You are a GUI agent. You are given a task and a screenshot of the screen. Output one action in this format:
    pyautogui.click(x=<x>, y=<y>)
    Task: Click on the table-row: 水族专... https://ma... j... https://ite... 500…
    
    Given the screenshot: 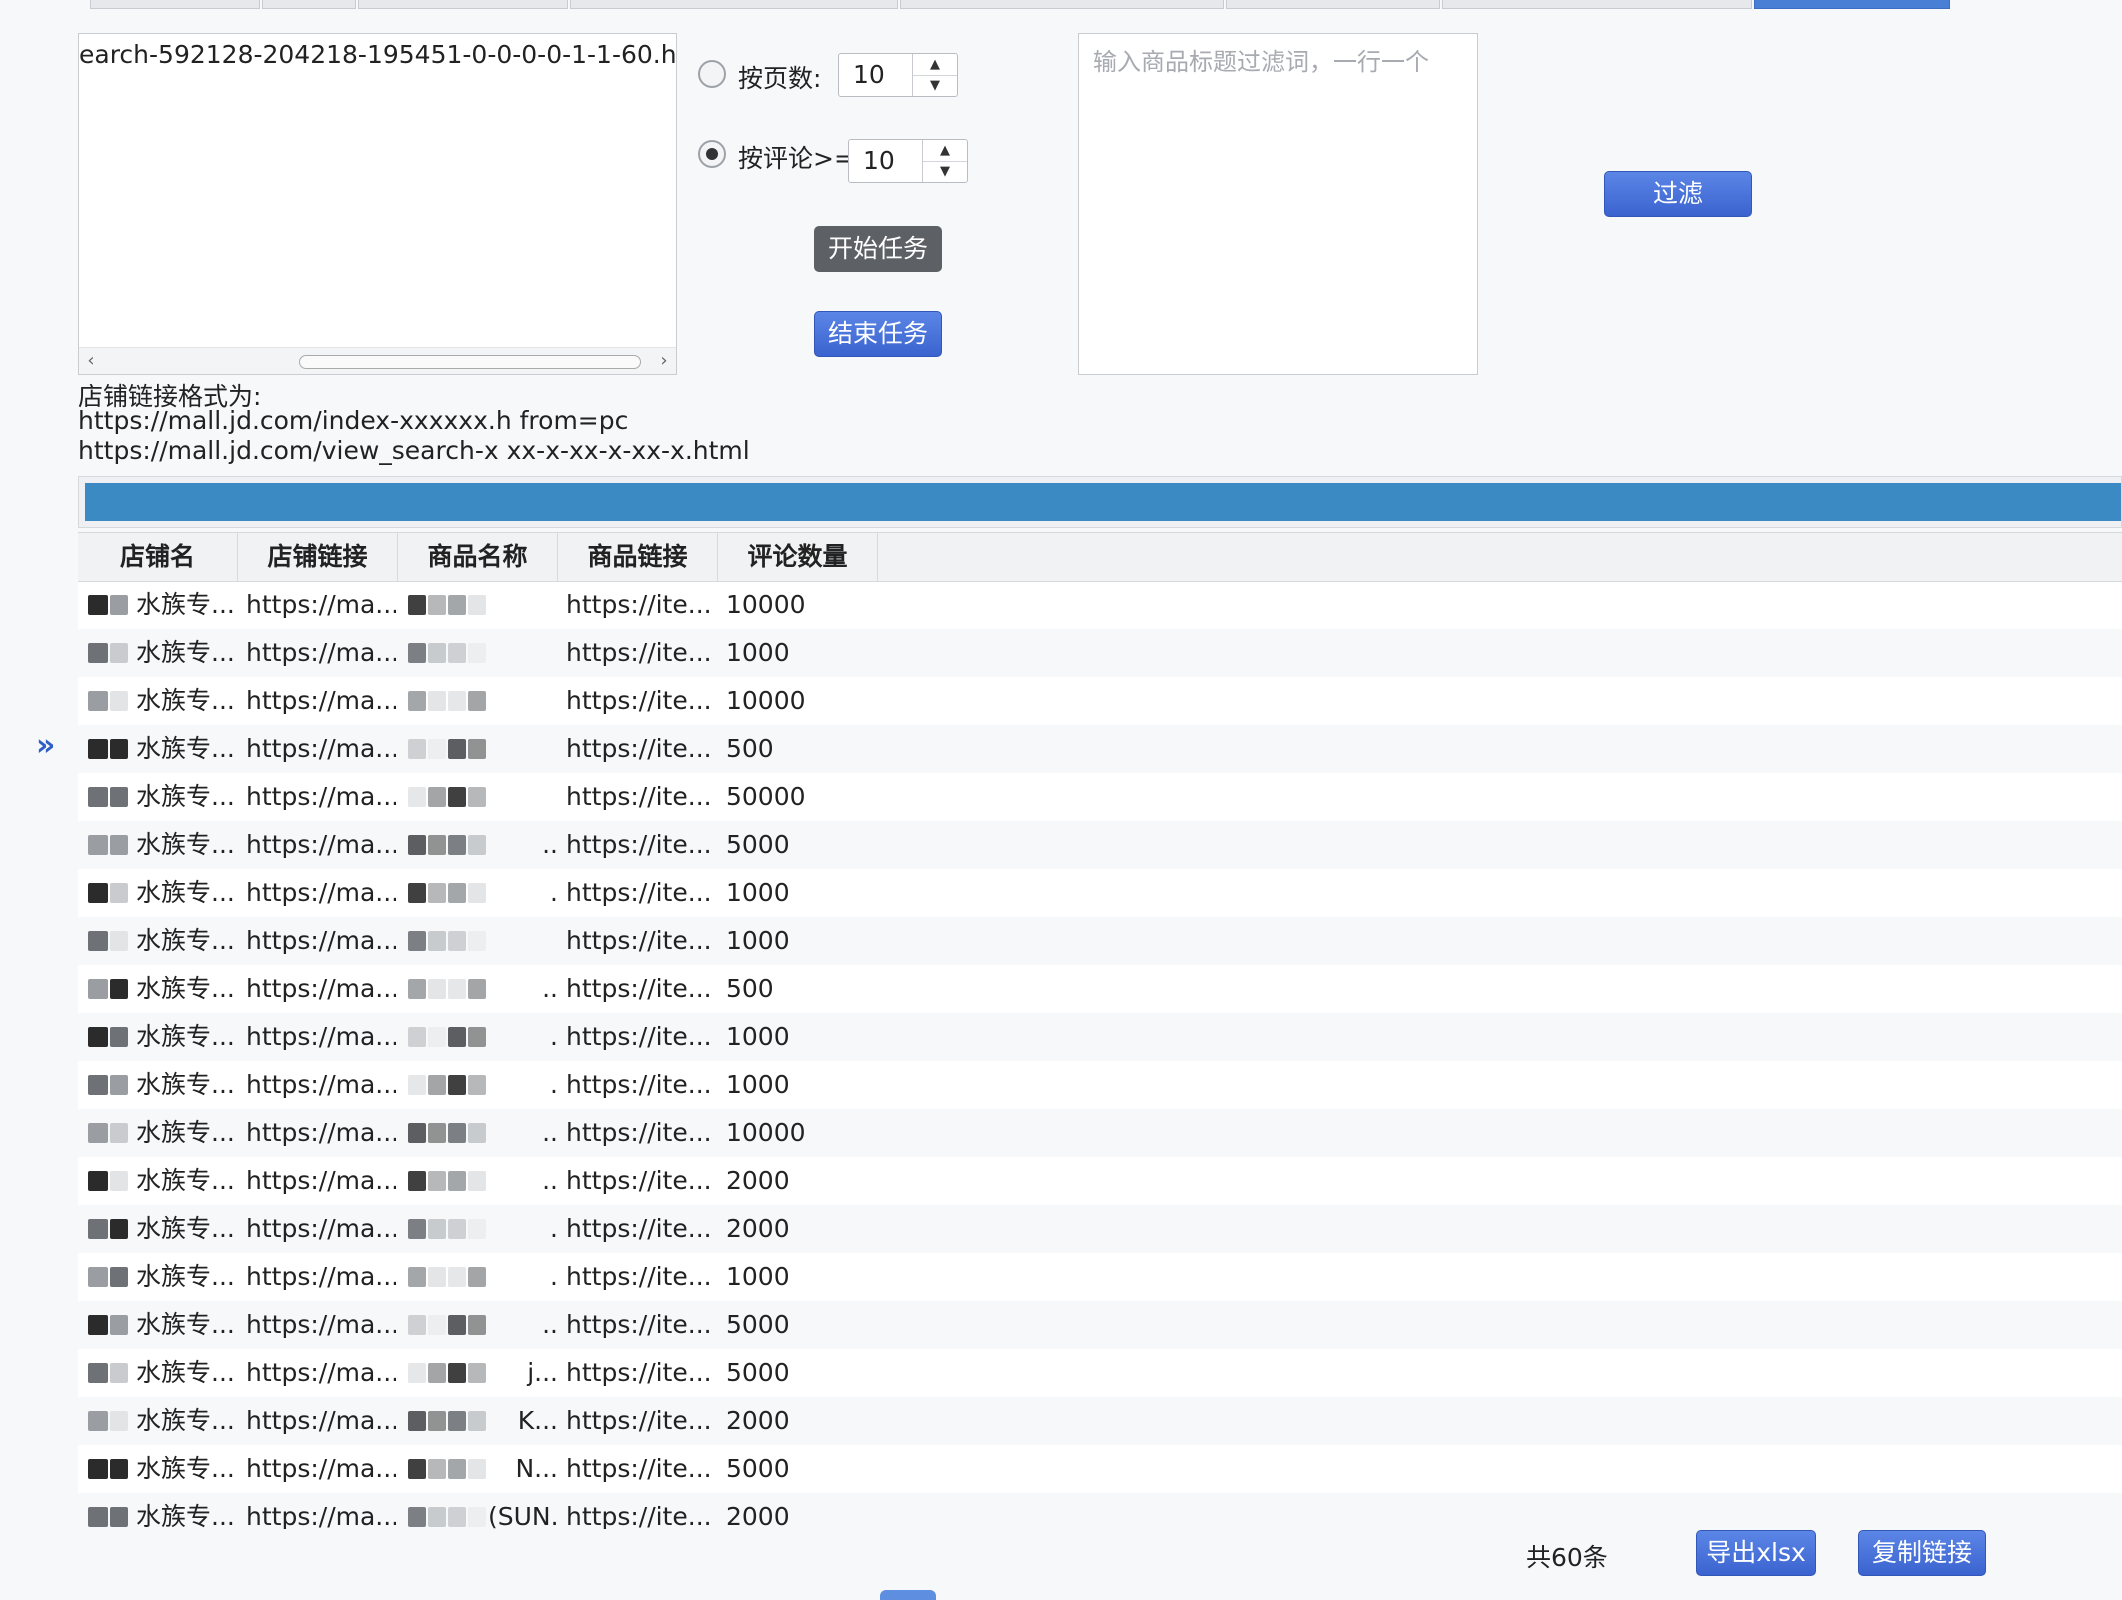 What is the action you would take?
    pyautogui.click(x=1100, y=1373)
    